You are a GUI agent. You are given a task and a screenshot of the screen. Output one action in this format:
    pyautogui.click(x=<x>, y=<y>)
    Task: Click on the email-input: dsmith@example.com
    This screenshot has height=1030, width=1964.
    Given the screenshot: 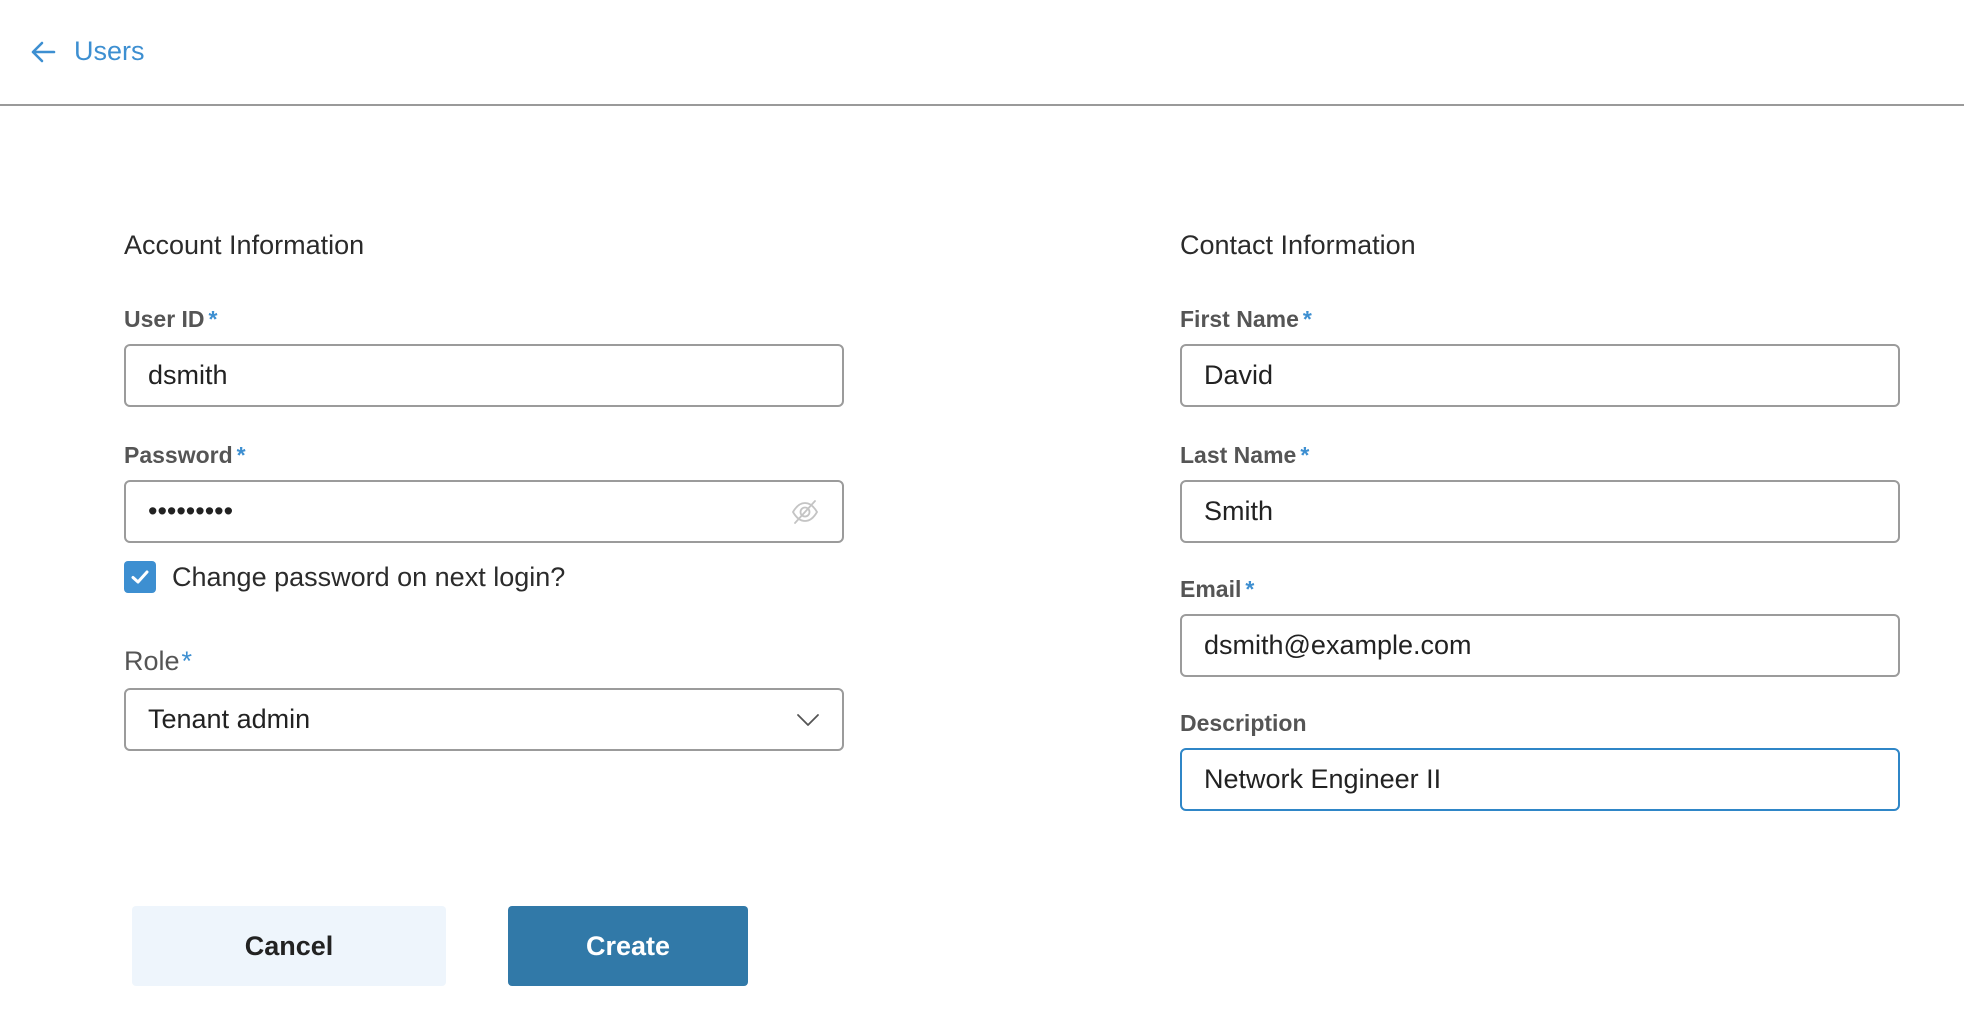 What is the action you would take?
    pyautogui.click(x=1540, y=645)
    